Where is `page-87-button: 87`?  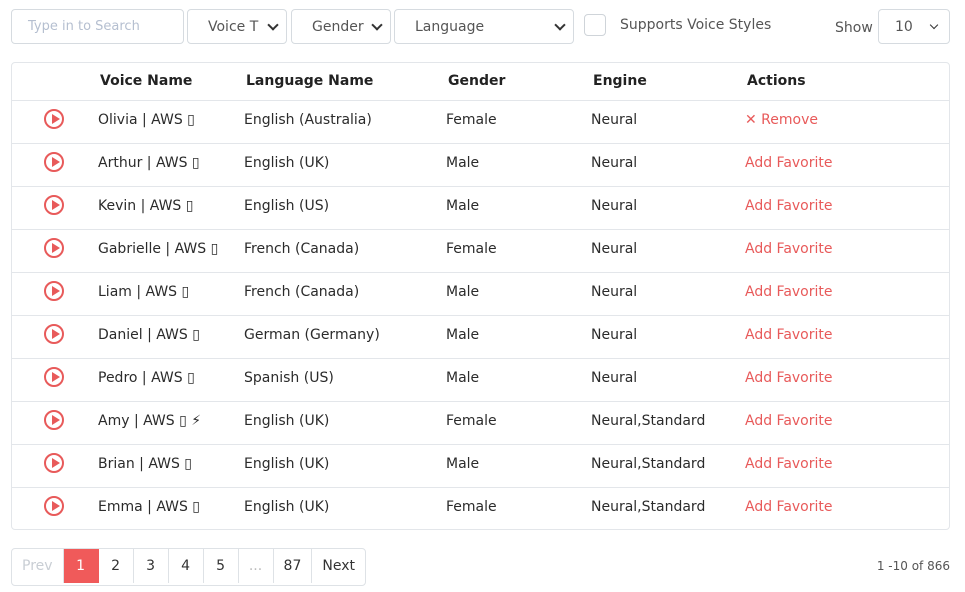
page-87-button: 87 is located at coordinates (293, 566).